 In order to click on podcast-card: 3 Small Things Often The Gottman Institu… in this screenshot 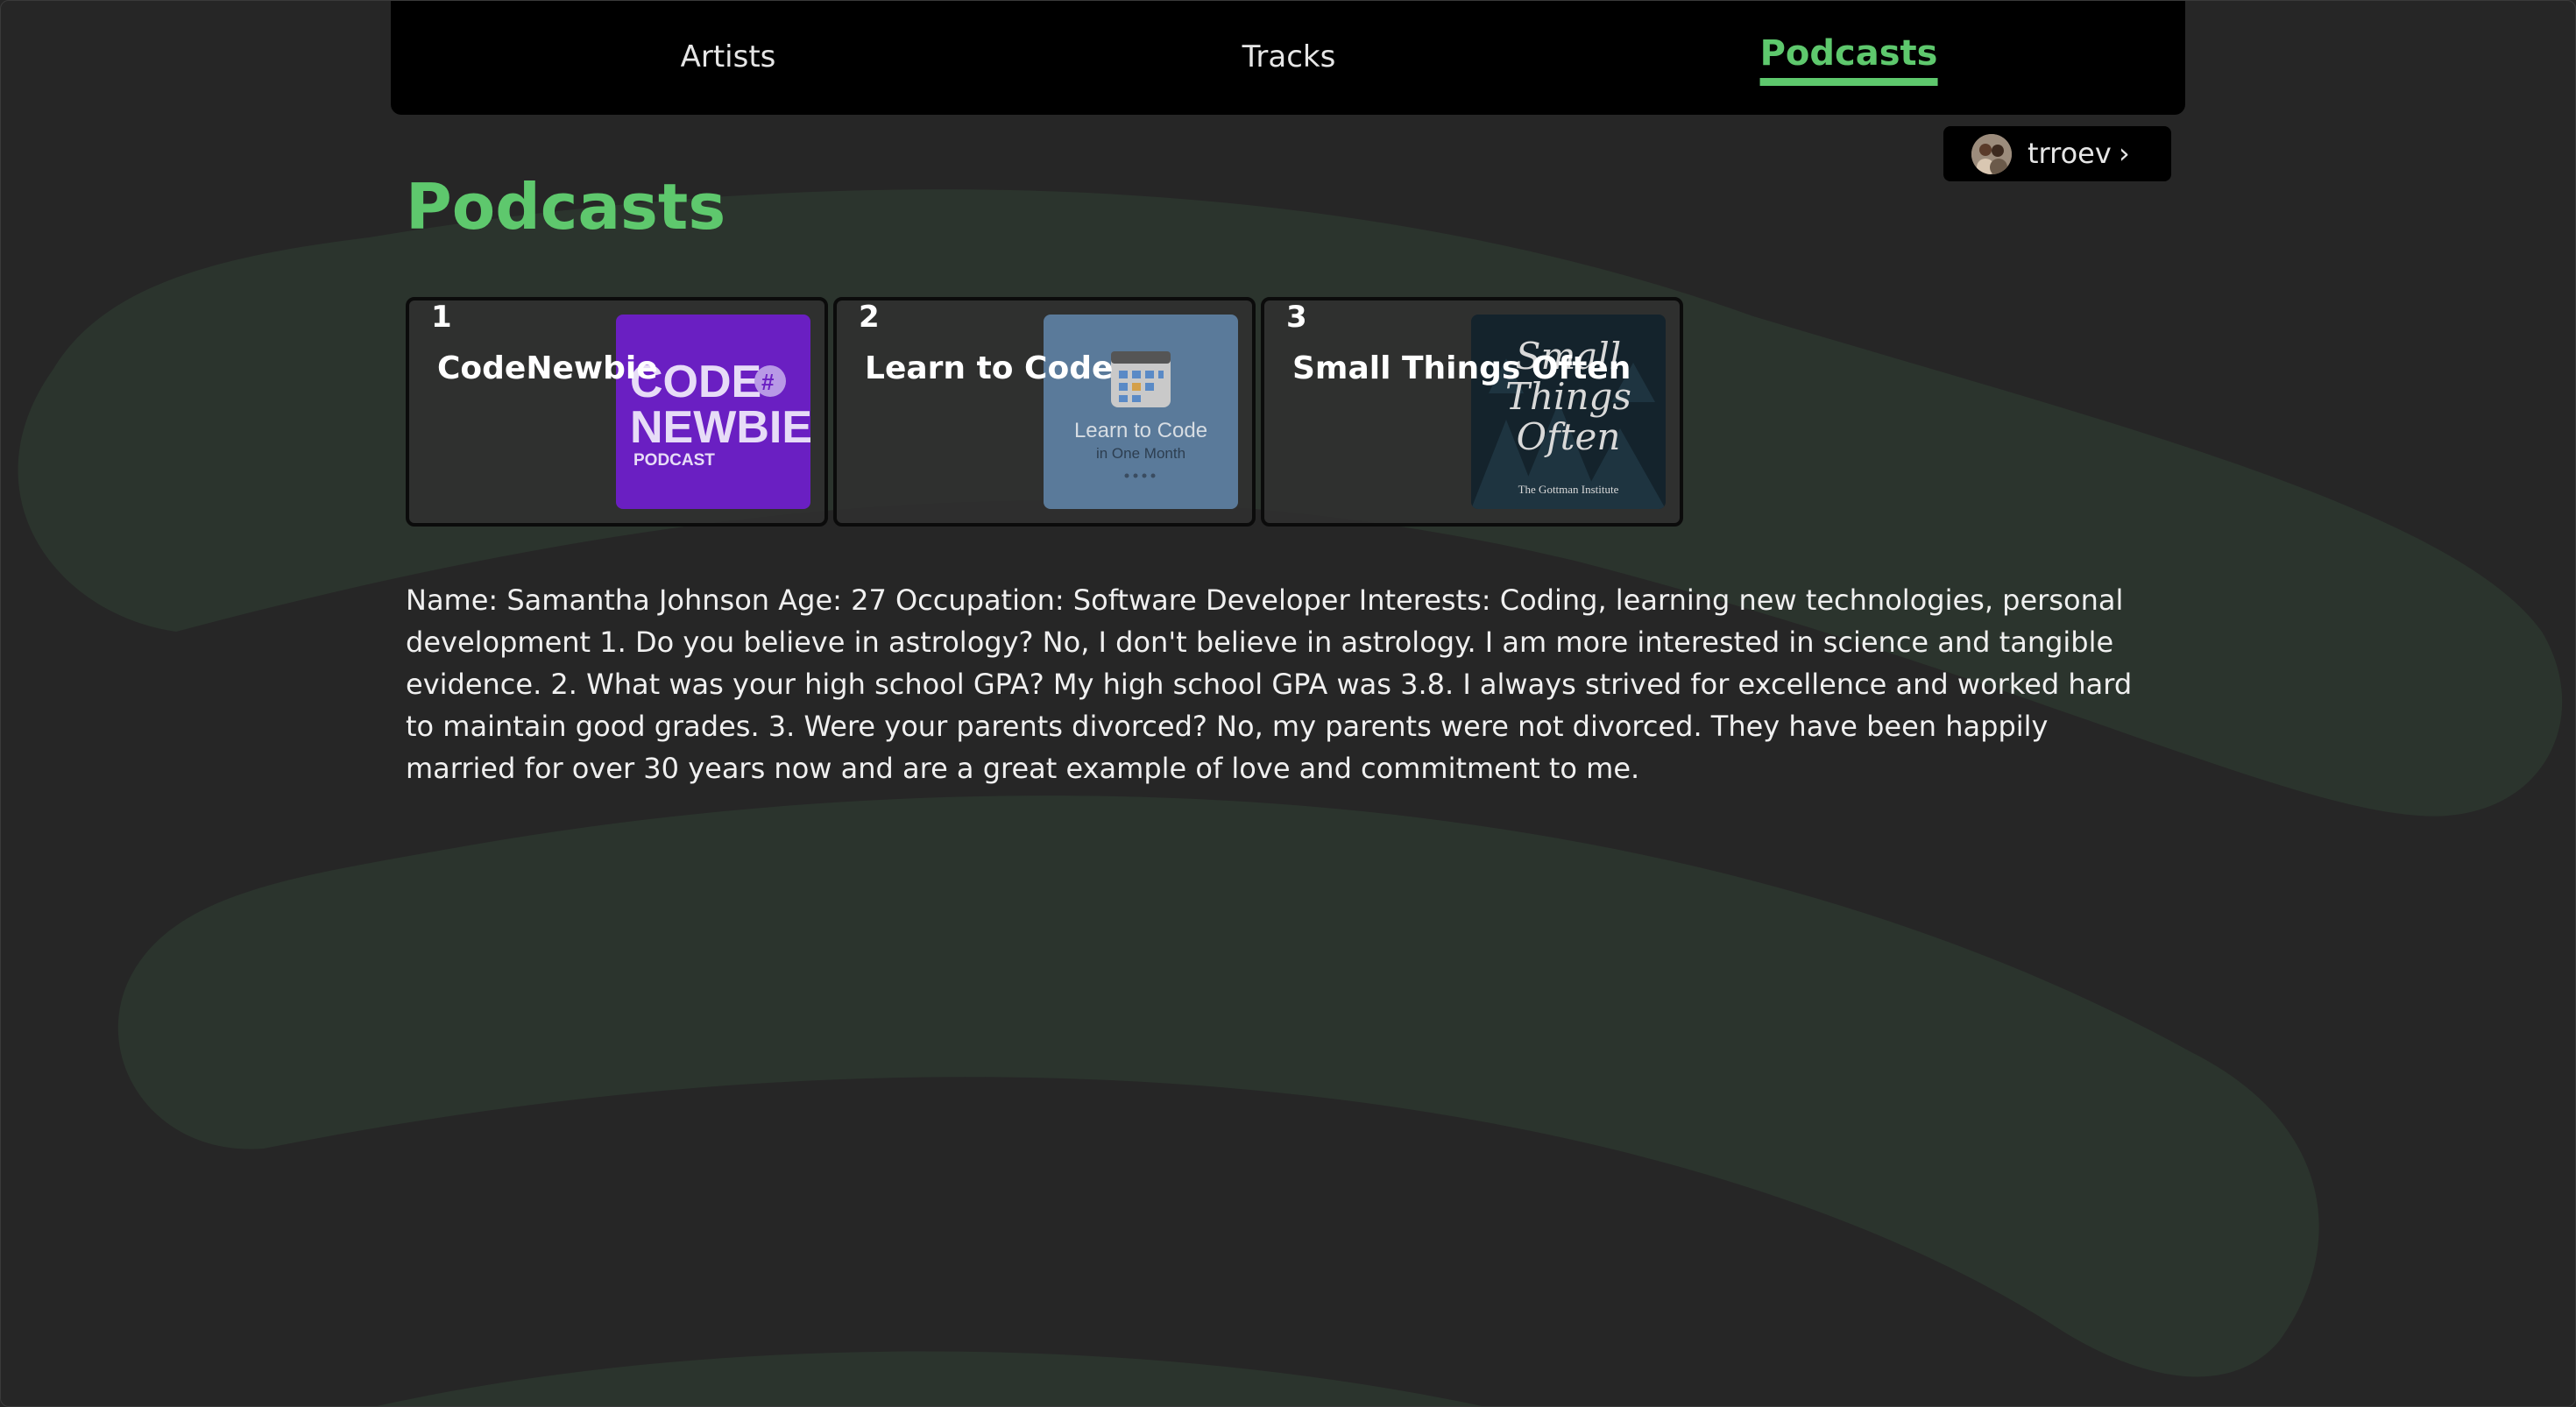, I will do `click(1472, 412)`.